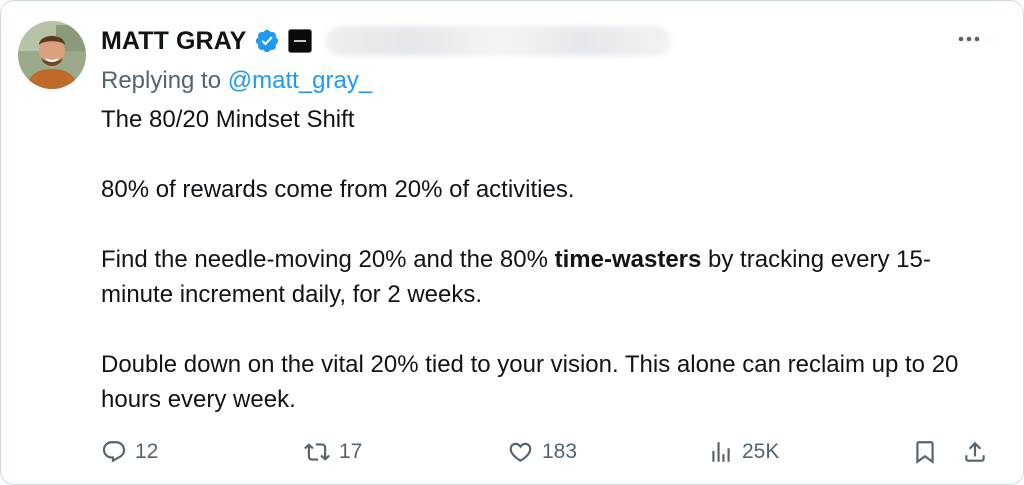 This screenshot has width=1024, height=485. I want to click on bookmark-icon, so click(925, 452).